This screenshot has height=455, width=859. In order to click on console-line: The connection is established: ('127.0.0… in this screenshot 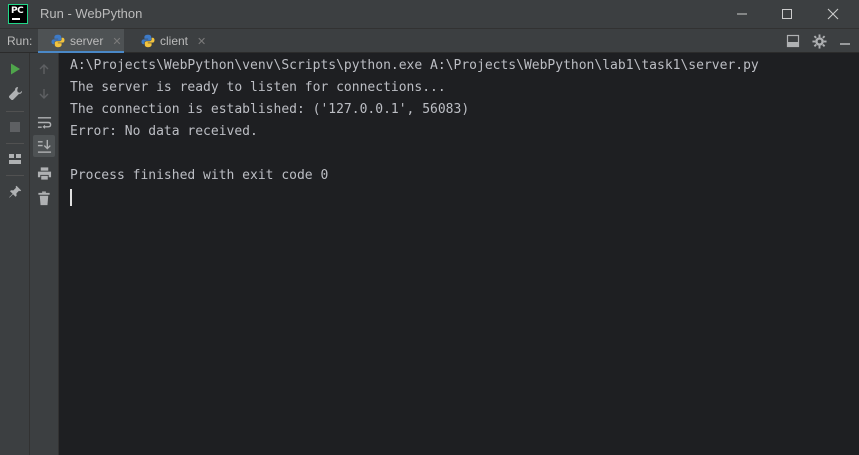, I will do `click(270, 109)`.